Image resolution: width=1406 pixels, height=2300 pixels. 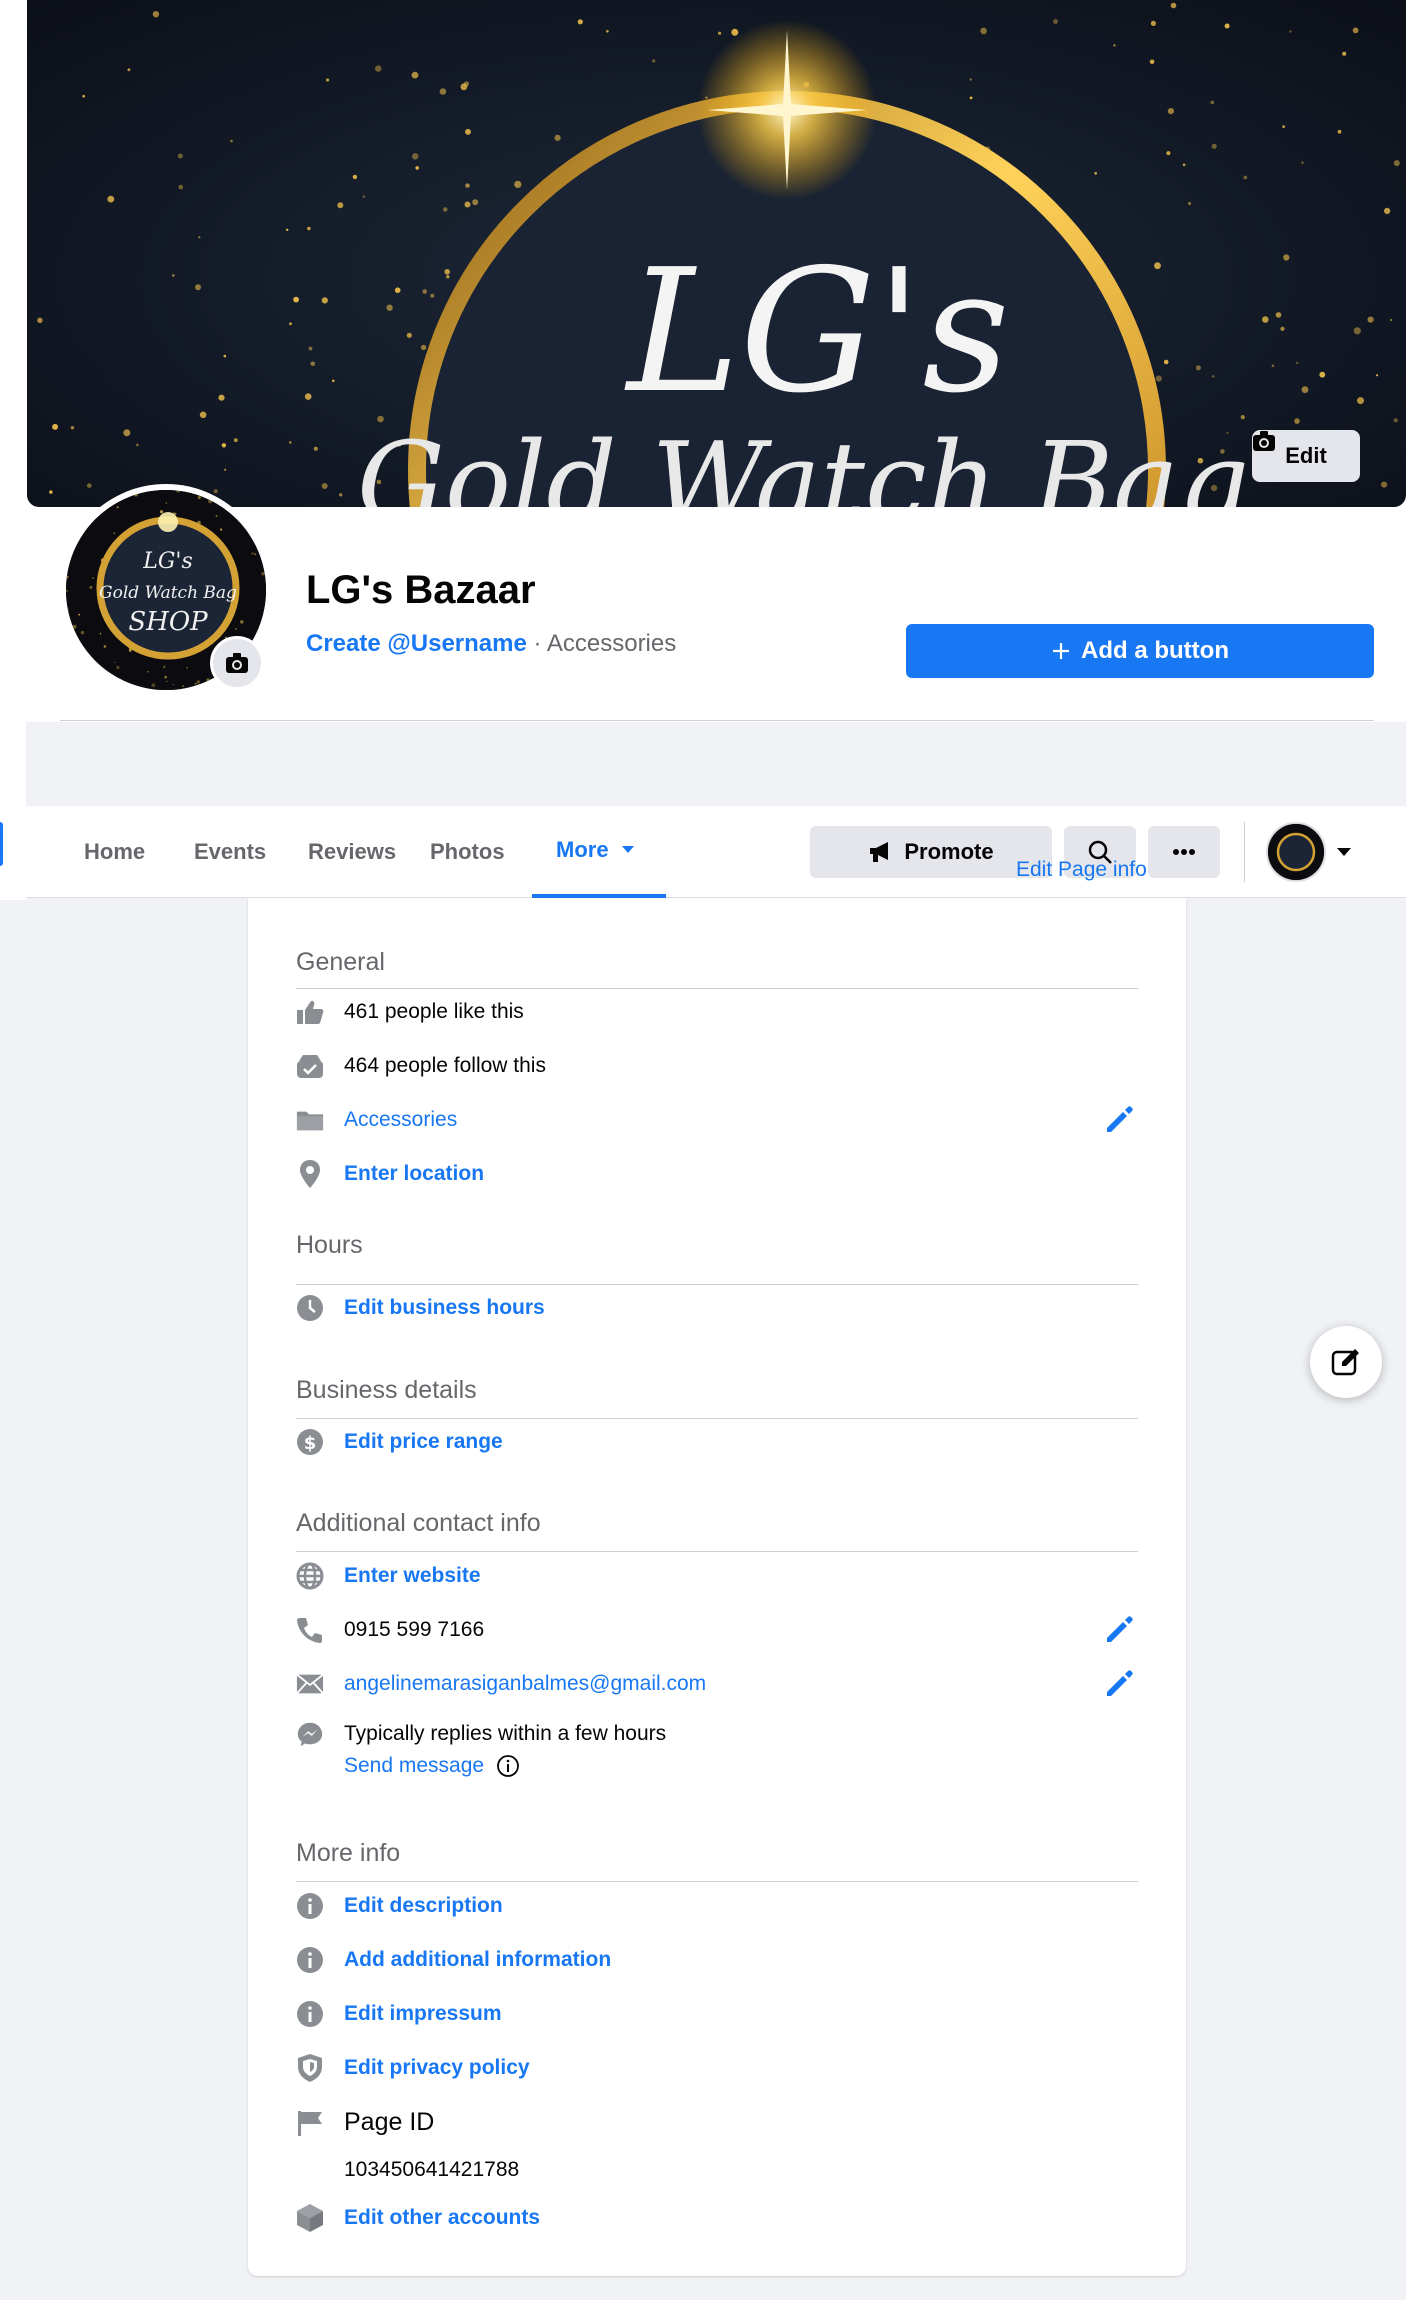 What do you see at coordinates (329, 1245) in the screenshot?
I see `section-title-hours: Hours` at bounding box center [329, 1245].